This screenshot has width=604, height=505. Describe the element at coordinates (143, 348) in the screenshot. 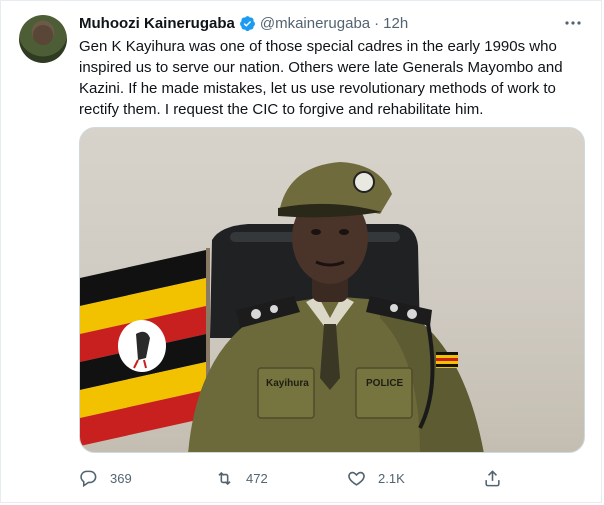

I see `uganda-flag` at that location.